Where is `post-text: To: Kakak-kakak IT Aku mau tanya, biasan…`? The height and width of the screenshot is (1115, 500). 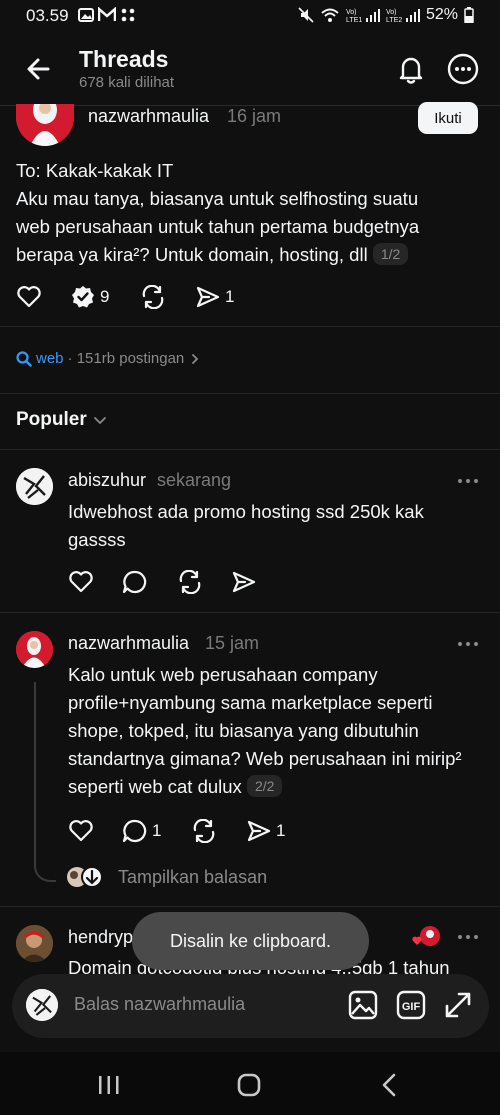
post-text: To: Kakak-kakak IT Aku mau tanya, biasan… is located at coordinates (251, 213).